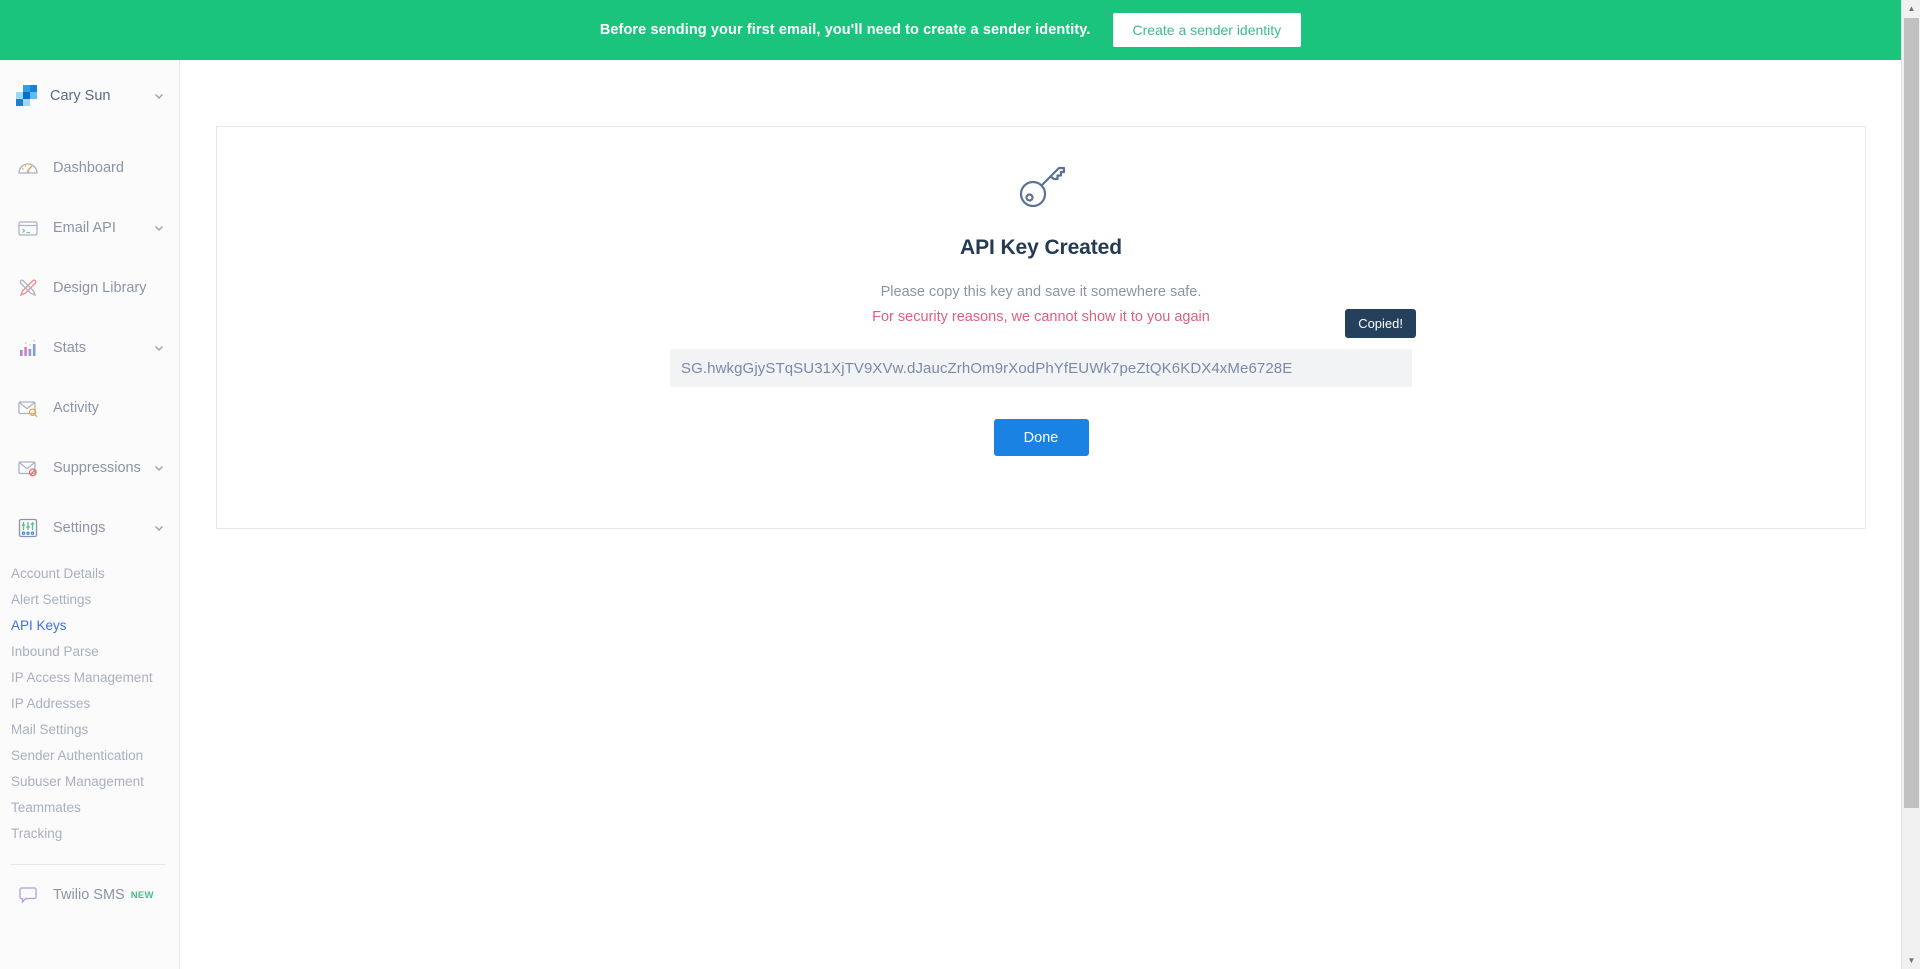 This screenshot has width=1920, height=969. I want to click on sidebar-item-activity: Activity, so click(89, 408).